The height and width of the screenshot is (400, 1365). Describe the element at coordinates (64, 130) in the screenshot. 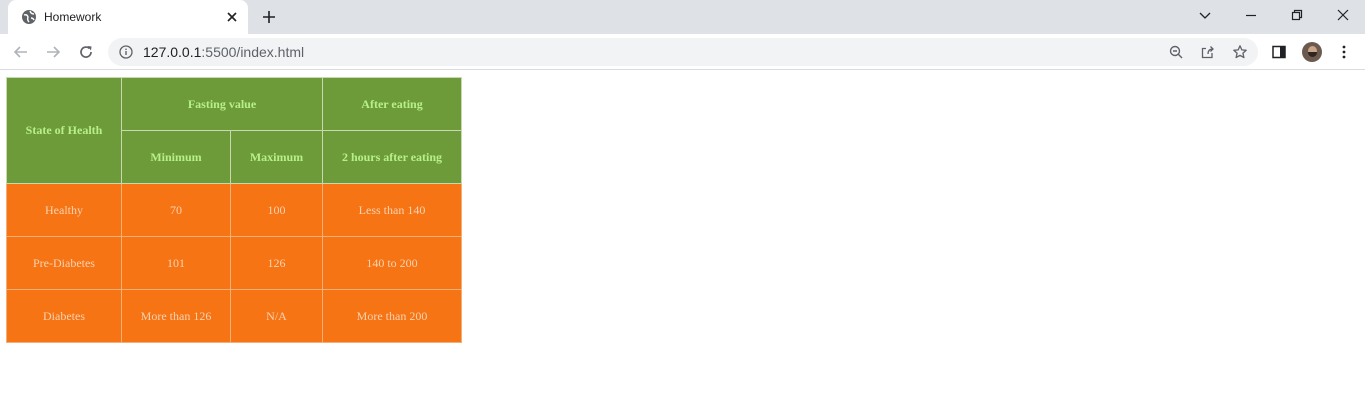

I see `header-state-of-health: State of Health` at that location.